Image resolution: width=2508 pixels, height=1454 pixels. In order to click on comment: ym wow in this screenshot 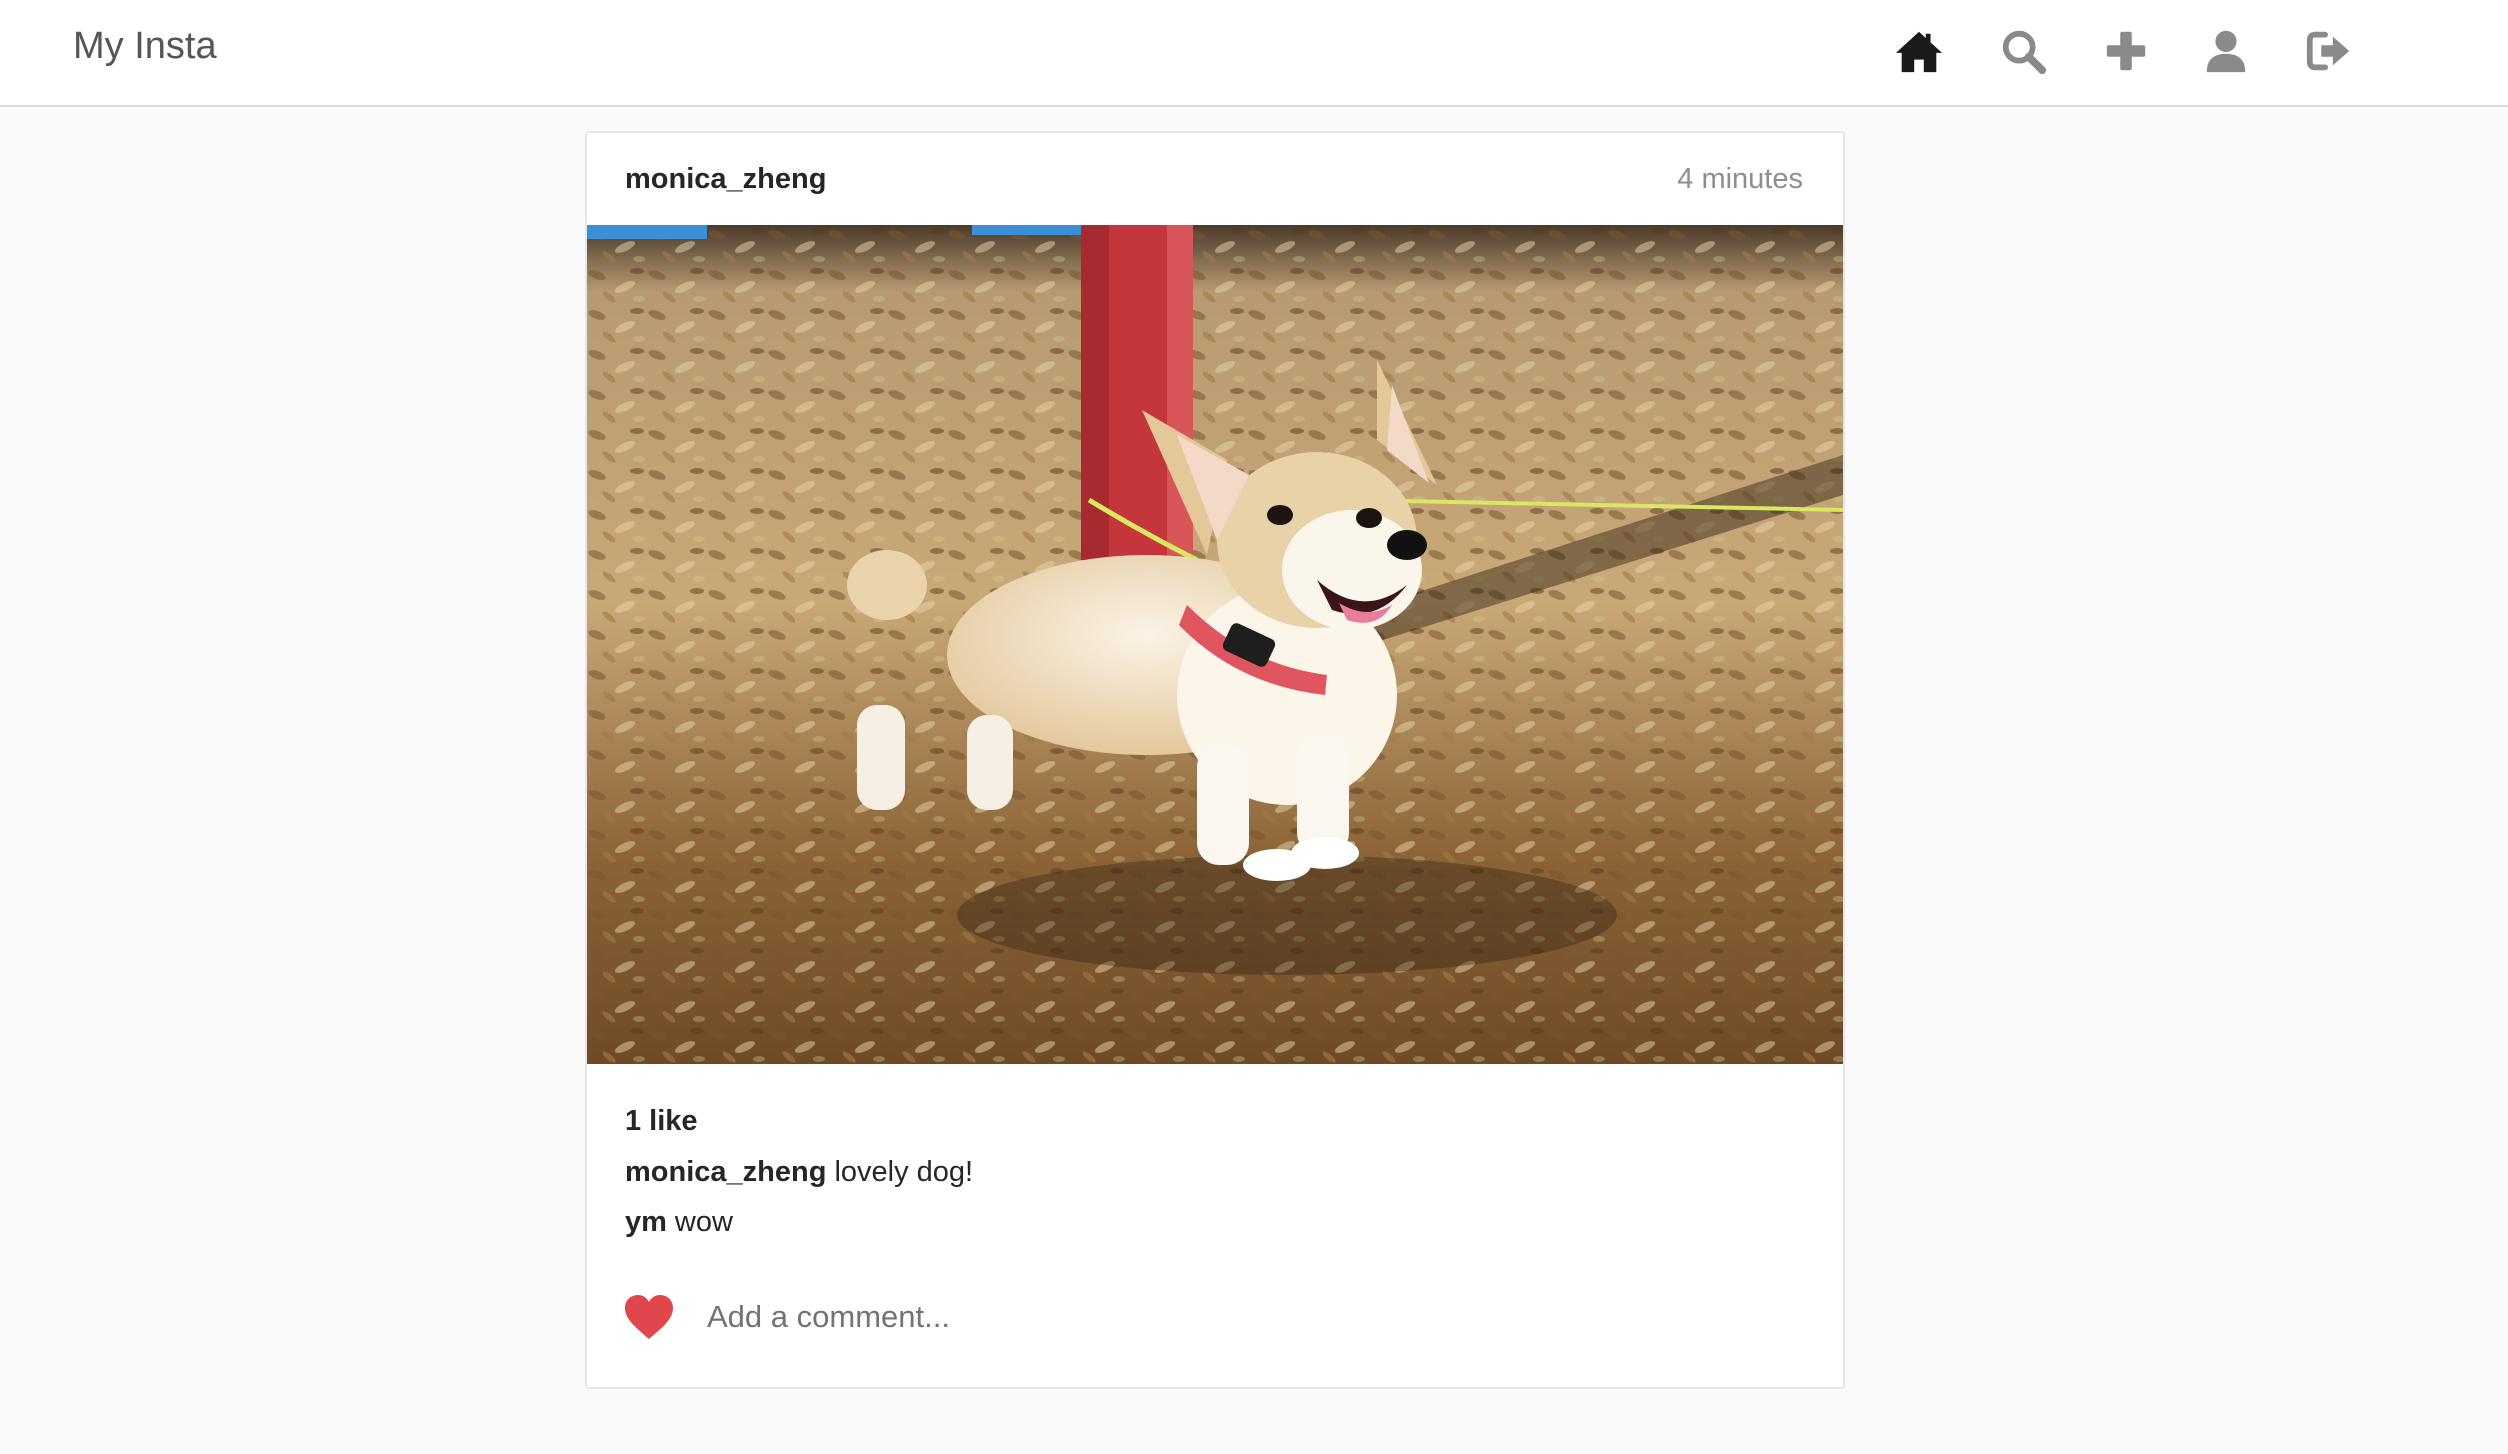, I will do `click(679, 1222)`.